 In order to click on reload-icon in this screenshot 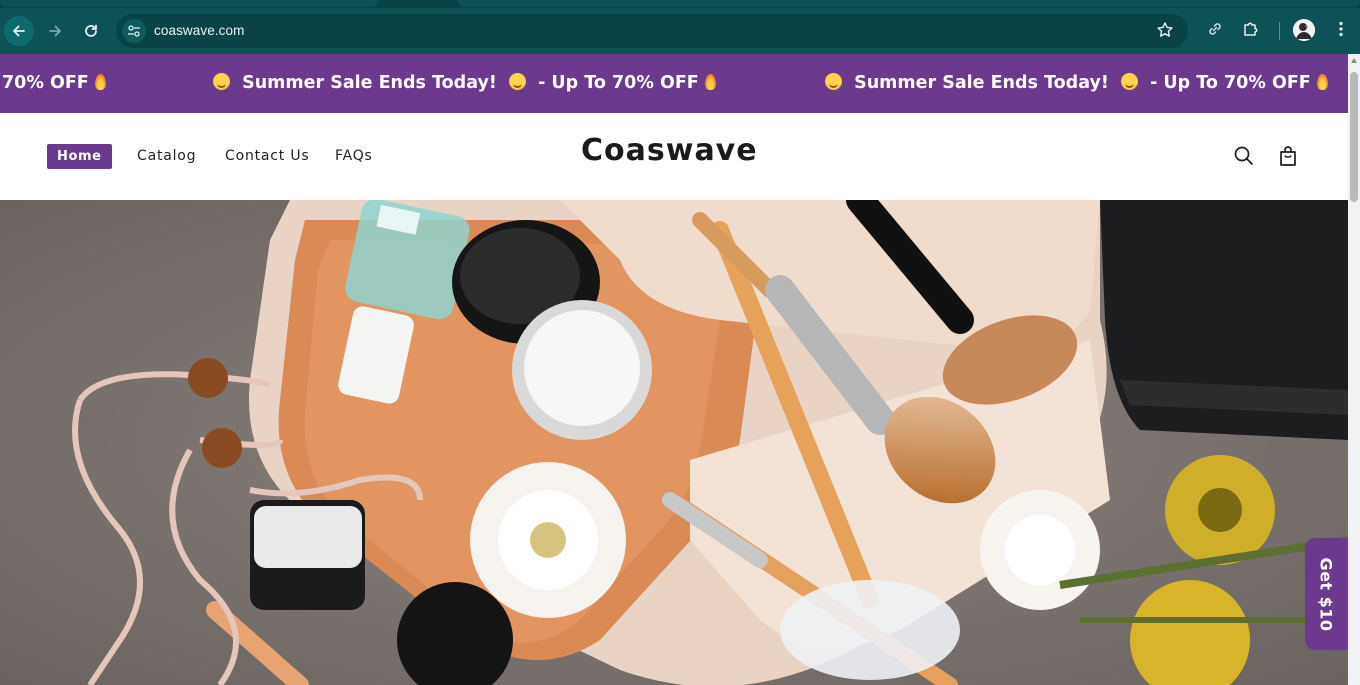, I will do `click(91, 30)`.